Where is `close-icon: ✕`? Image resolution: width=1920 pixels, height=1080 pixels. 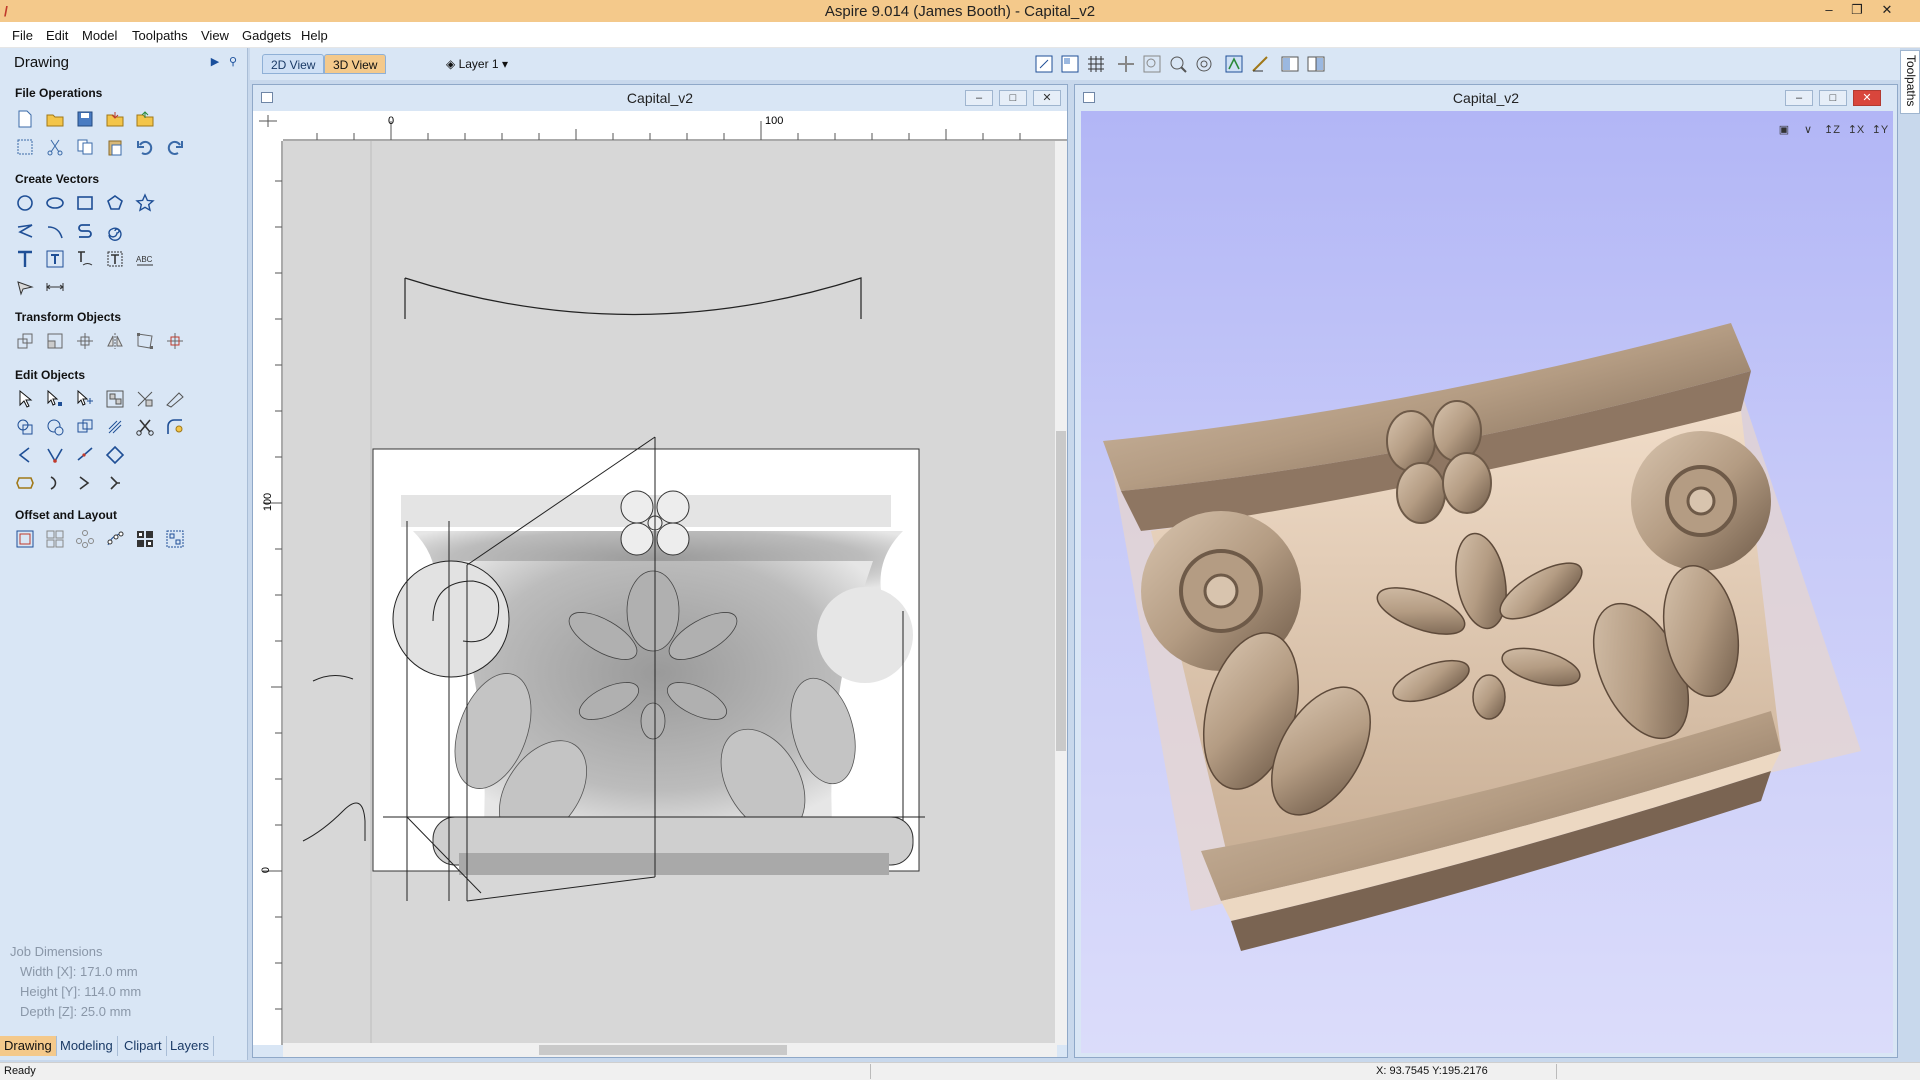 close-icon: ✕ is located at coordinates (1887, 10).